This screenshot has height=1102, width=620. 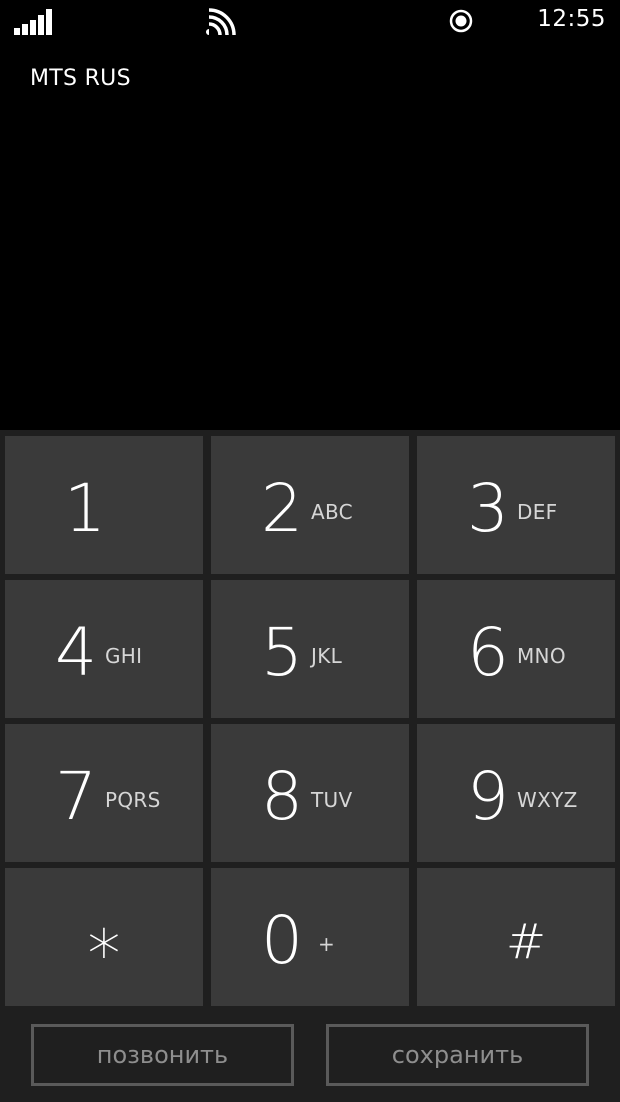 I want to click on carrier-name: MTS RUS, so click(x=80, y=78).